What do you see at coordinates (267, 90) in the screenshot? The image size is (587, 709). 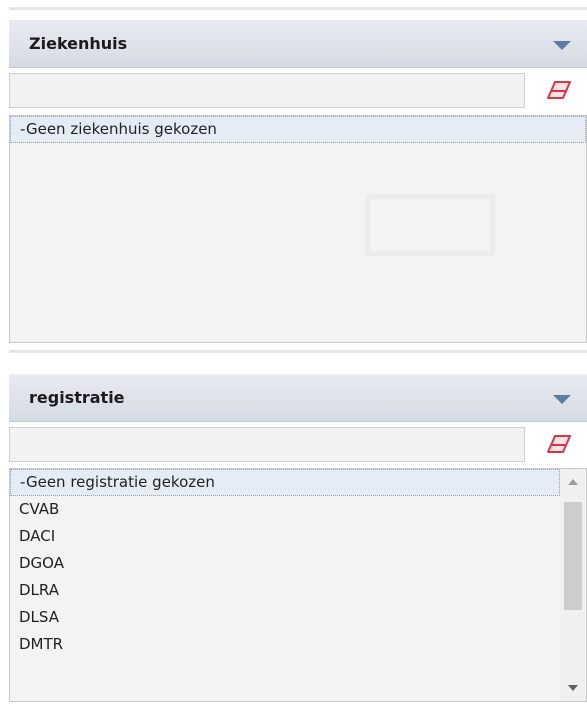 I see `ziekenhuis-filter-input` at bounding box center [267, 90].